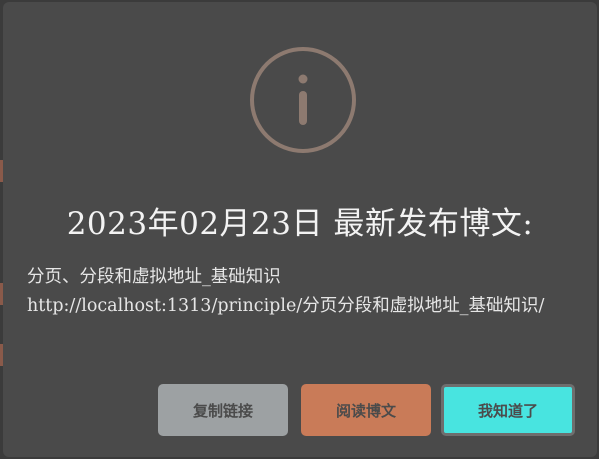 The image size is (599, 459). What do you see at coordinates (366, 410) in the screenshot?
I see `read-post-button: 阅读博文` at bounding box center [366, 410].